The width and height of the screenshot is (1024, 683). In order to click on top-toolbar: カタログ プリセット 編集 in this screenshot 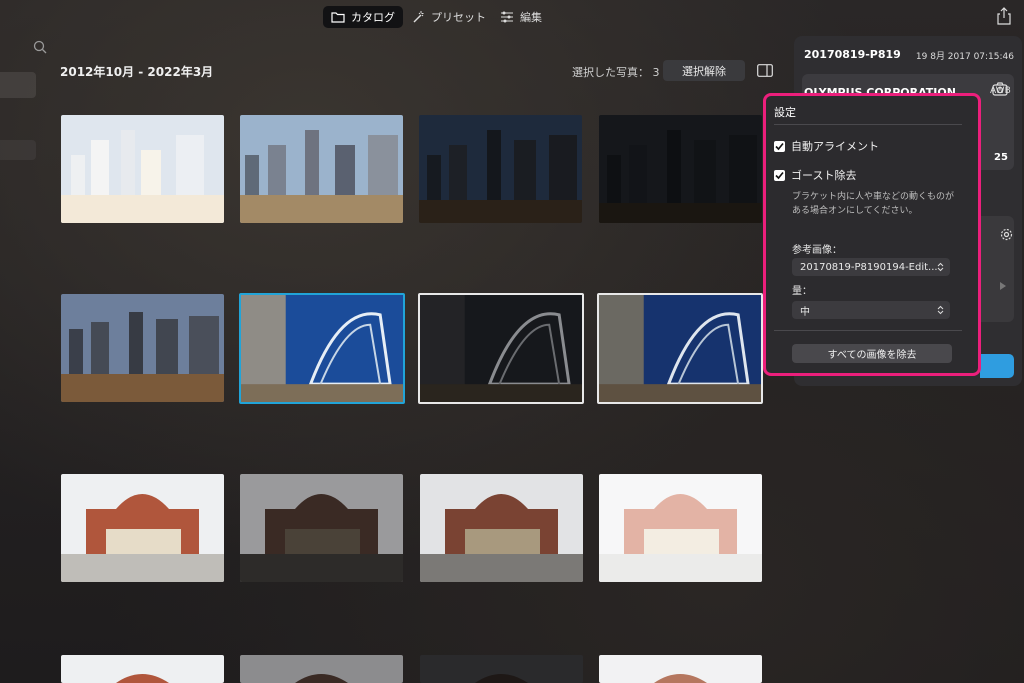, I will do `click(512, 17)`.